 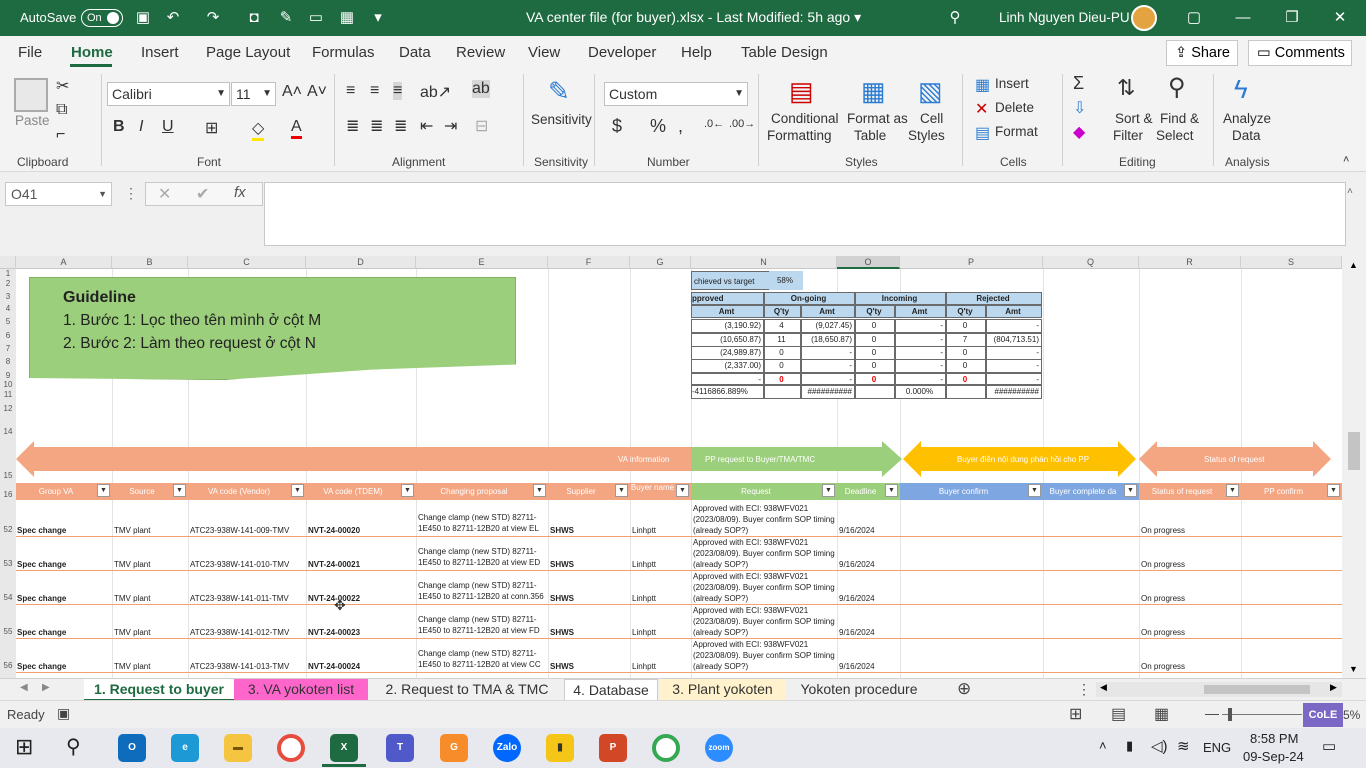 I want to click on fill-icon: ⇩, so click(x=1079, y=108).